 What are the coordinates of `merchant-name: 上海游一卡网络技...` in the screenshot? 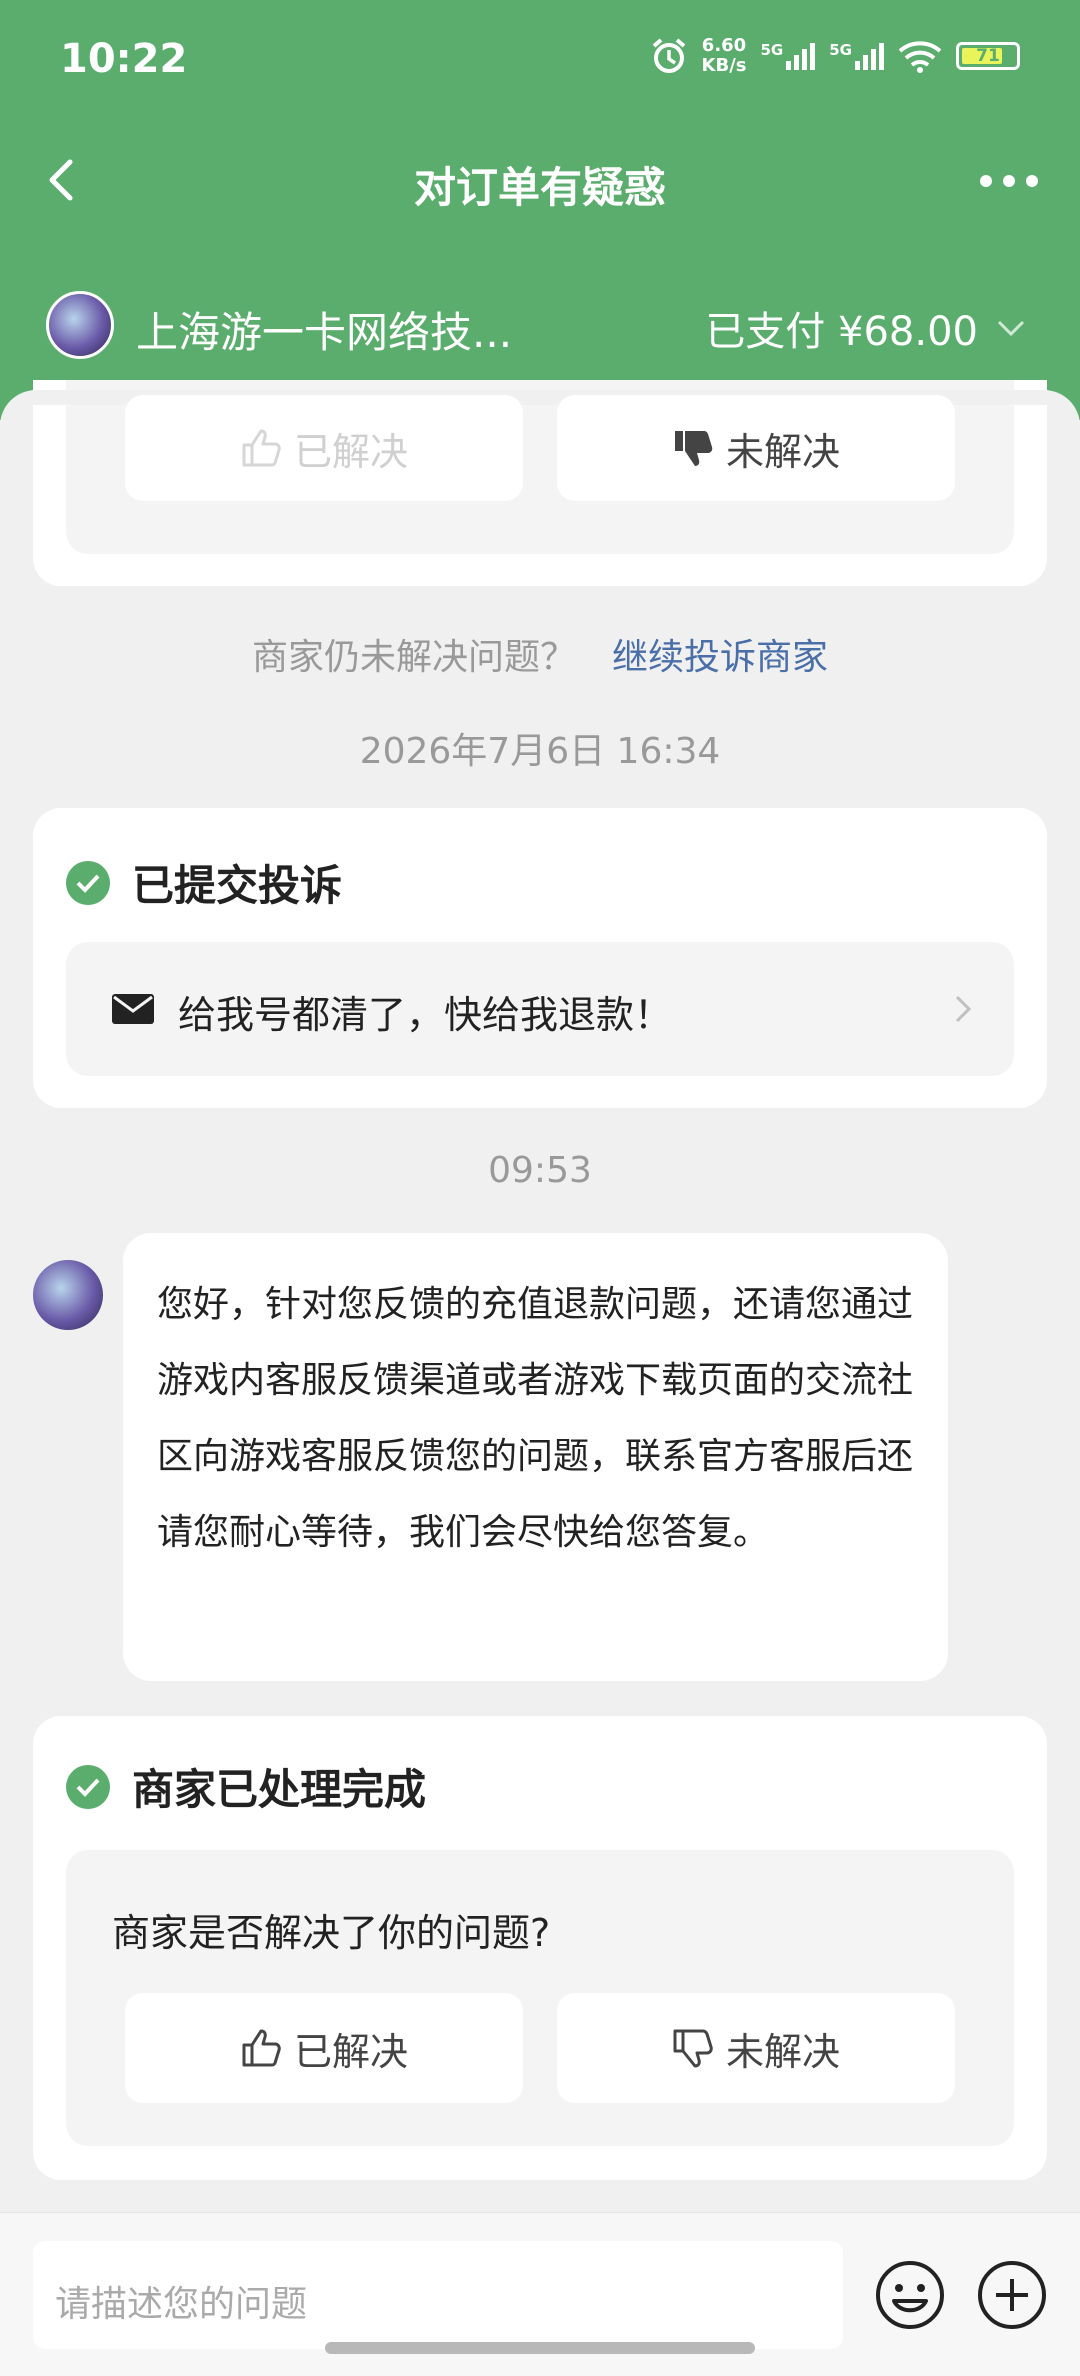 It's located at (324, 332).